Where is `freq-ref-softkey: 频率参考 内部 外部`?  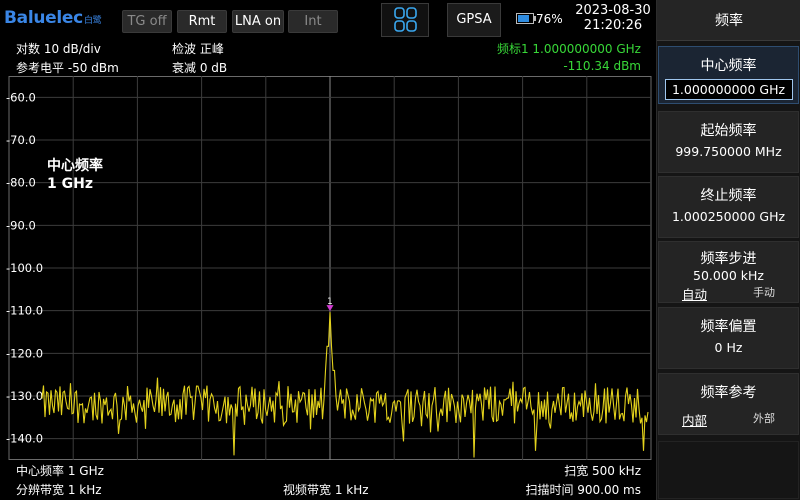 freq-ref-softkey: 频率参考 内部 外部 is located at coordinates (728, 404).